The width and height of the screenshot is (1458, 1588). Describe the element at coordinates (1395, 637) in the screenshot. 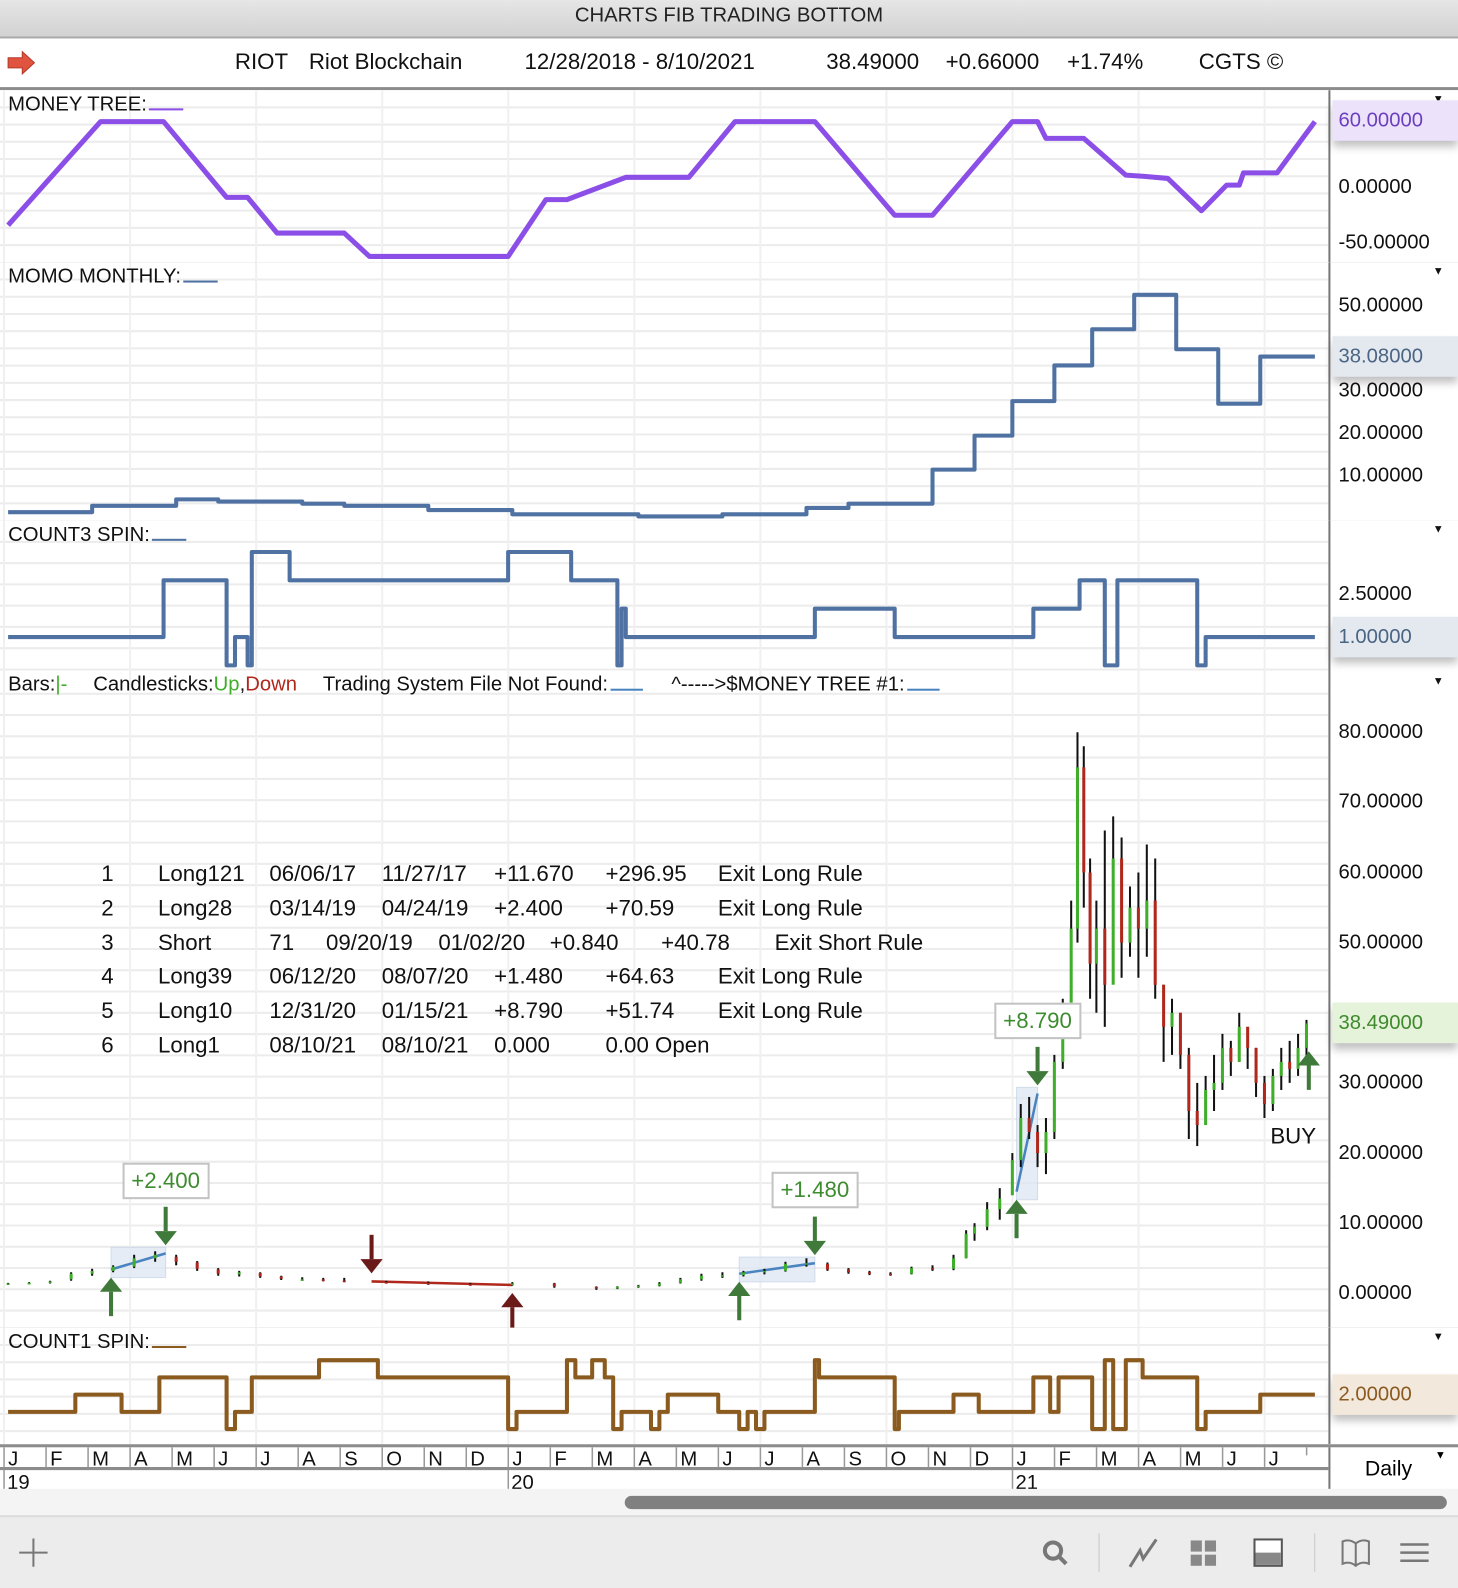

I see `current-value-badge: 1.00000` at that location.